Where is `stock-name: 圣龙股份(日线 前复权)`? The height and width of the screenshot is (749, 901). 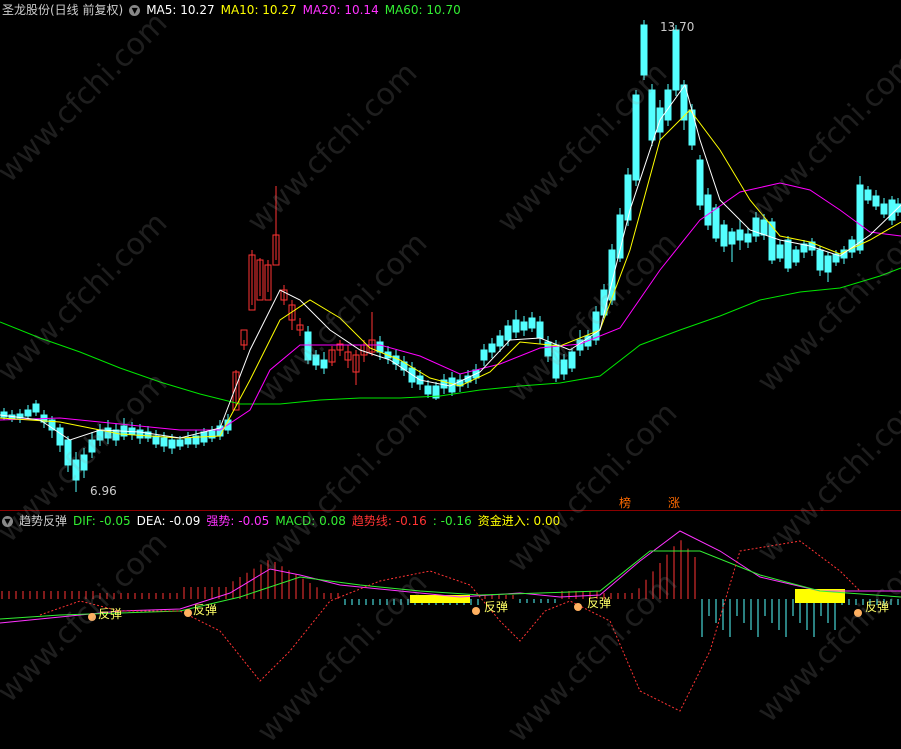 stock-name: 圣龙股份(日线 前复权) is located at coordinates (62, 10).